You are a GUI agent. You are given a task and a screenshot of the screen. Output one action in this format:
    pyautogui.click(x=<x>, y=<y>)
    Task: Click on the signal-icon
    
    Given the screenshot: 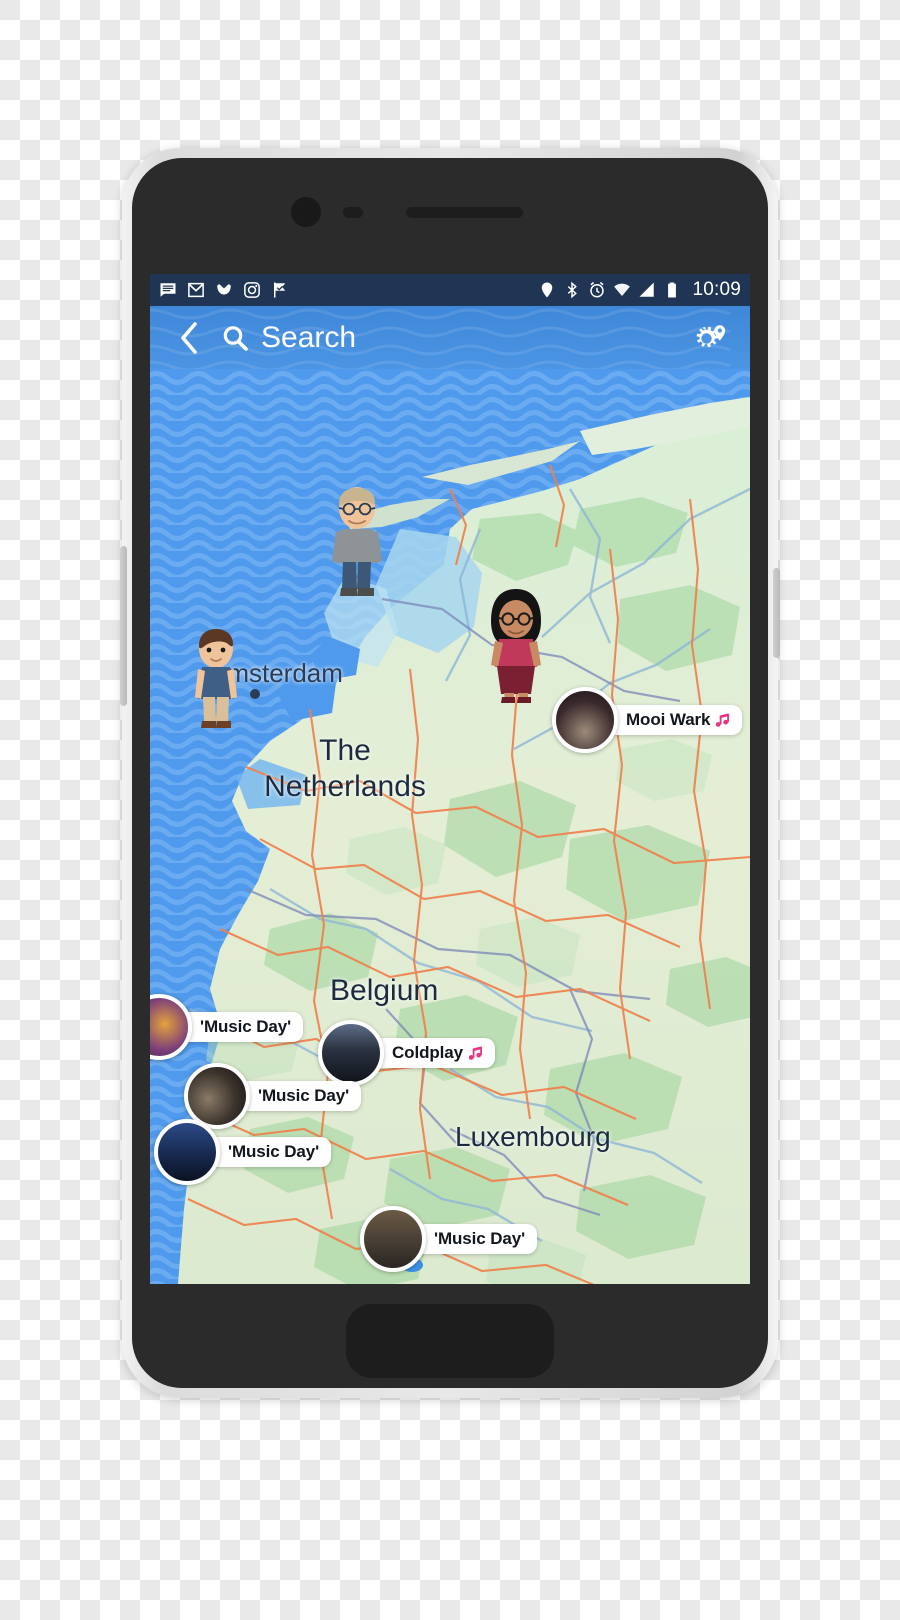 What is the action you would take?
    pyautogui.click(x=647, y=289)
    